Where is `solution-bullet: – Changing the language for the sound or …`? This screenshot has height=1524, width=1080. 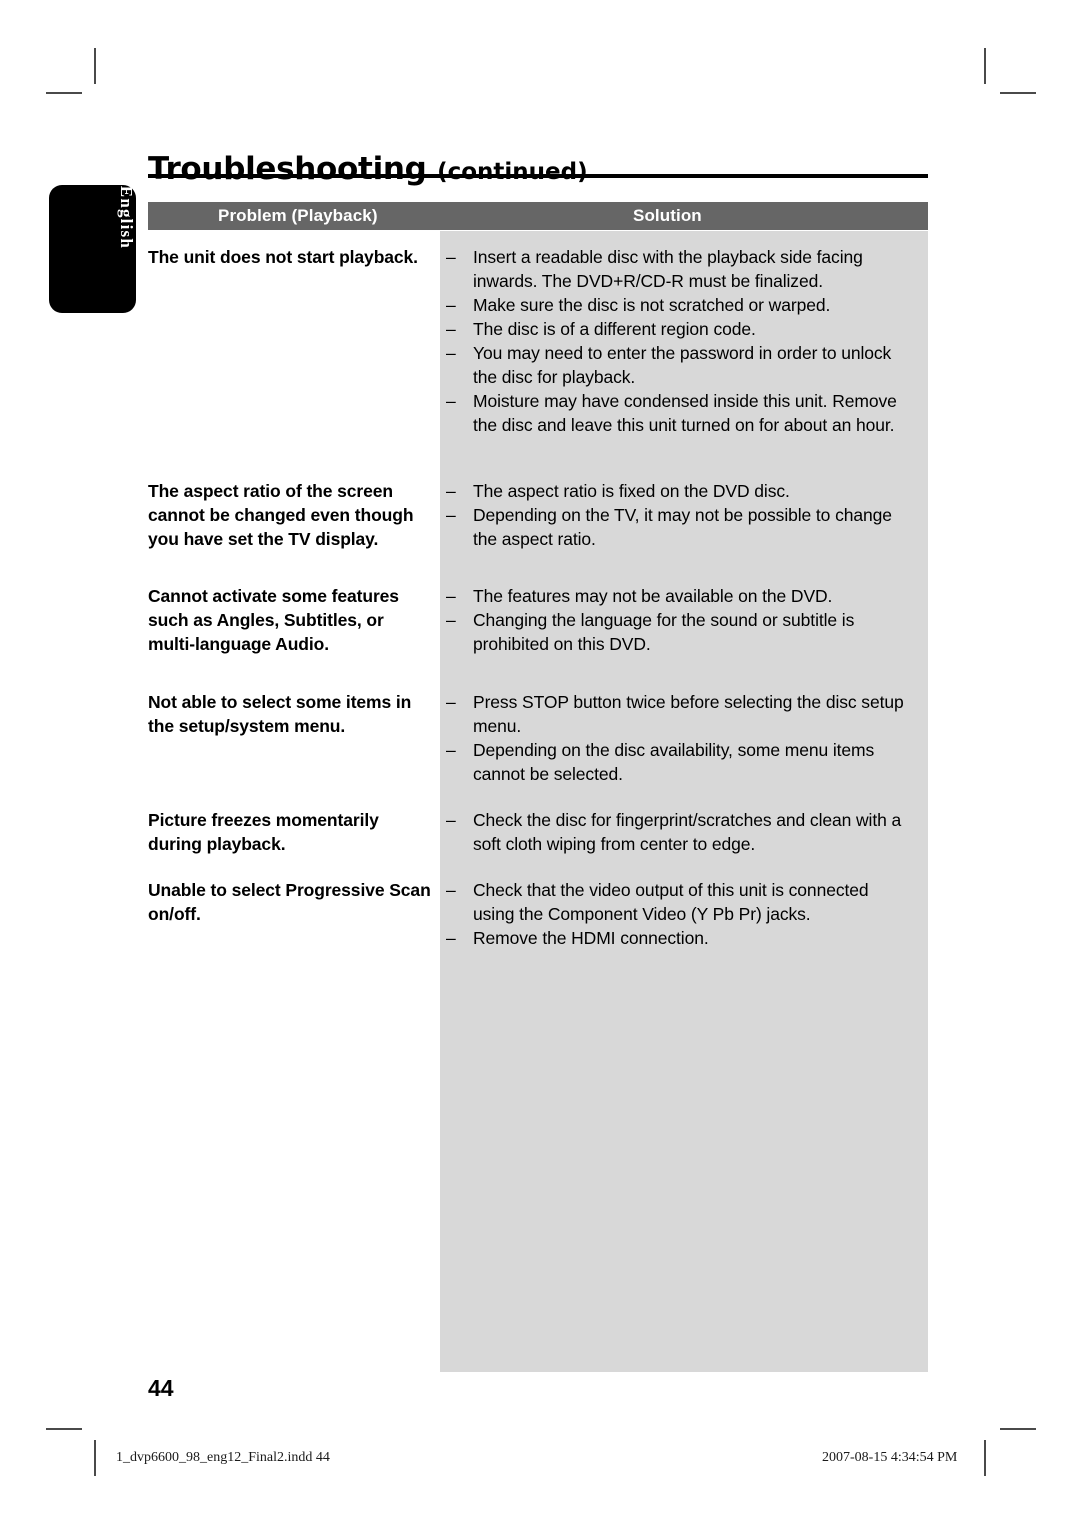 solution-bullet: – Changing the language for the sound or … is located at coordinates (675, 632).